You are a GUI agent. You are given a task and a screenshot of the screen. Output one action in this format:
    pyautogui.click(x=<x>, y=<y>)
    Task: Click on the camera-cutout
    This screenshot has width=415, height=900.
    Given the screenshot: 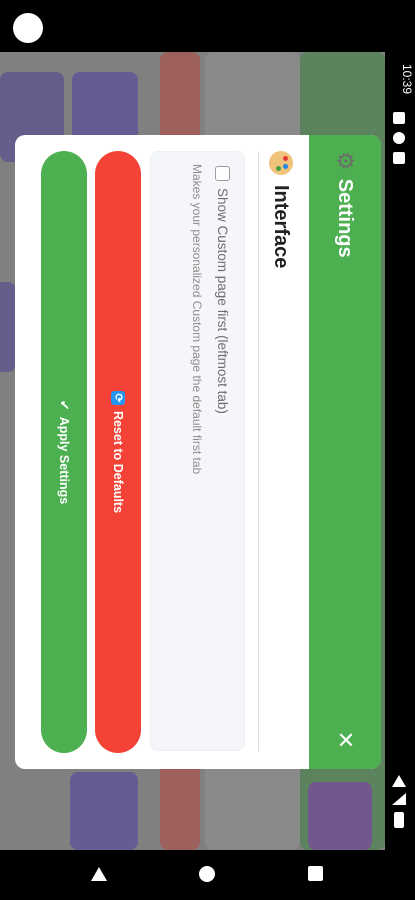 What is the action you would take?
    pyautogui.click(x=28, y=28)
    